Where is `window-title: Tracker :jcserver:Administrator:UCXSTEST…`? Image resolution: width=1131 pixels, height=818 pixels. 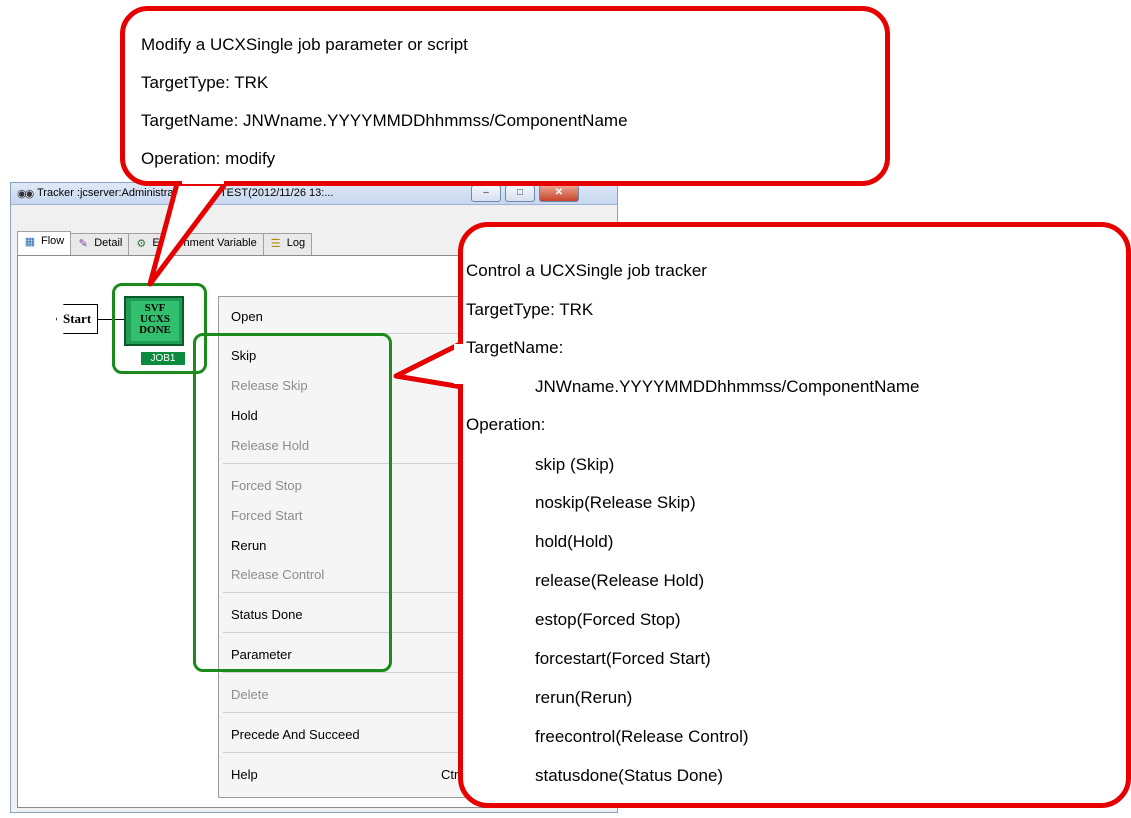
window-title: Tracker :jcserver:Administrator:UCXSTEST… is located at coordinates (185, 193).